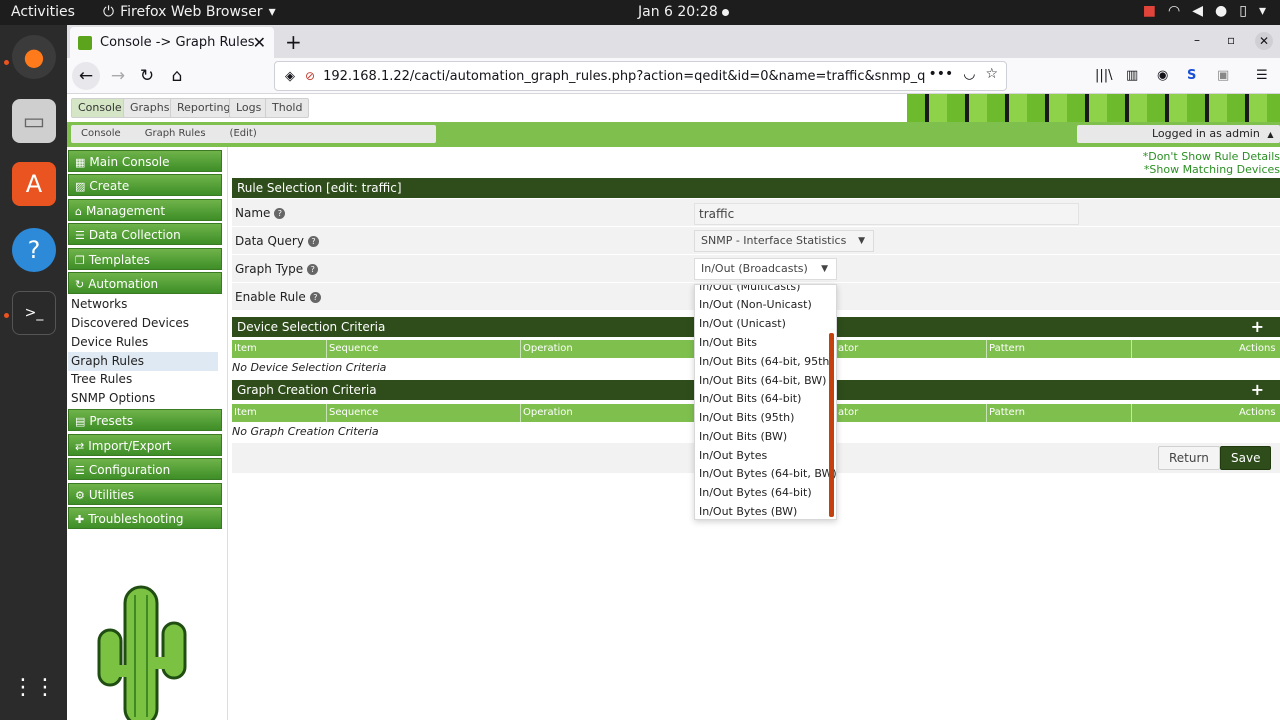 This screenshot has width=1280, height=720. I want to click on tab-console: Console, so click(100, 108).